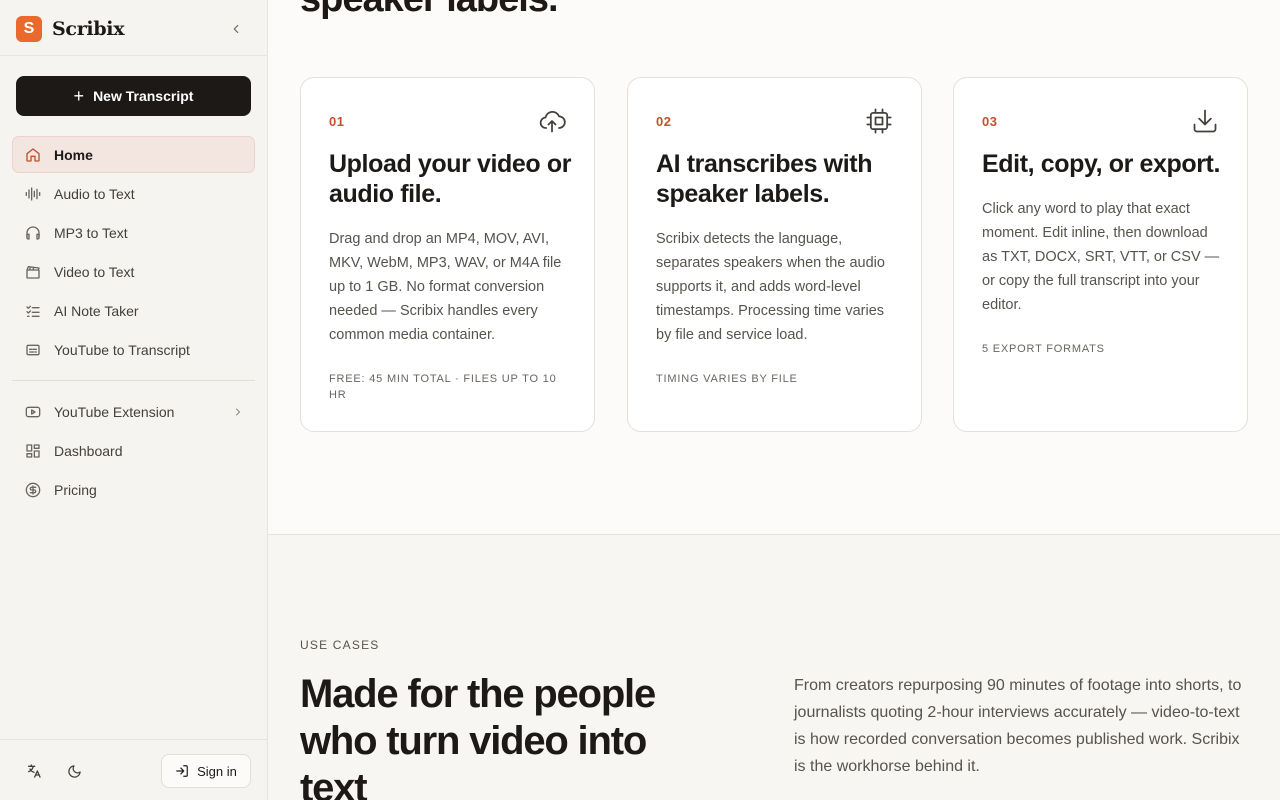 The image size is (1280, 800). What do you see at coordinates (33, 451) in the screenshot?
I see `dashboard-grid-icon` at bounding box center [33, 451].